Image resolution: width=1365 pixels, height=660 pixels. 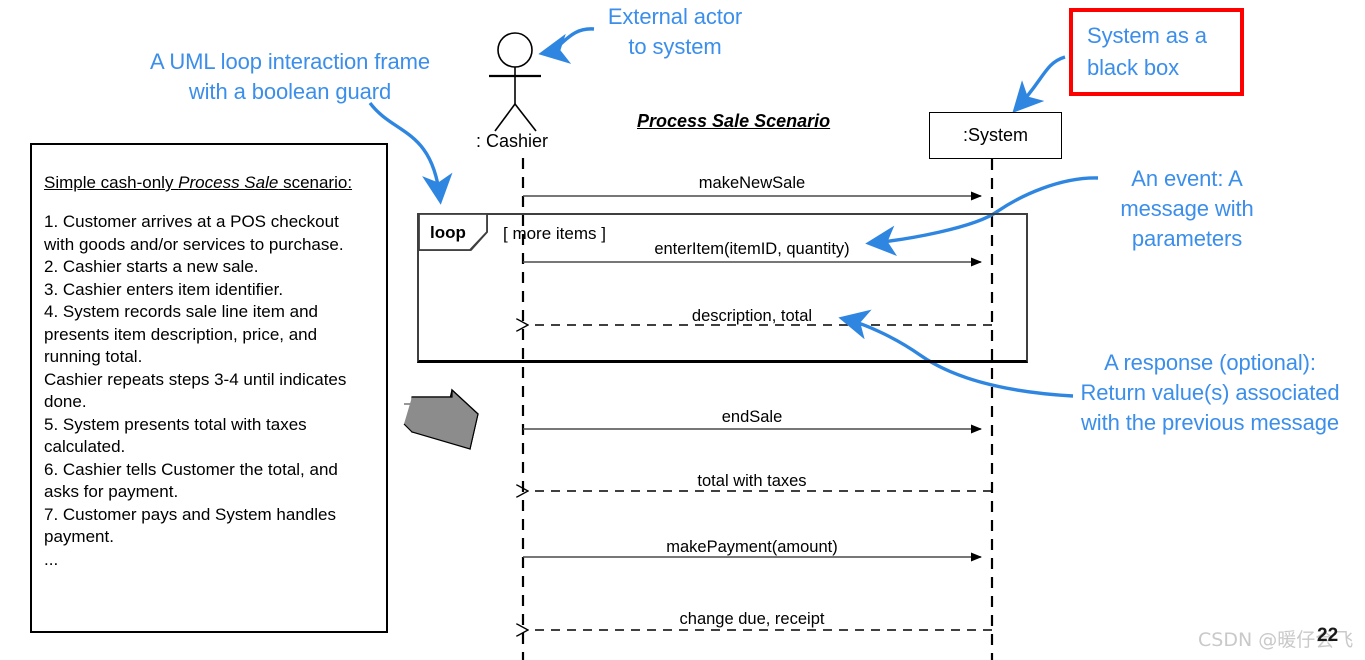 I want to click on message-label-enterItem: enterItem(itemID, quantity), so click(x=752, y=249).